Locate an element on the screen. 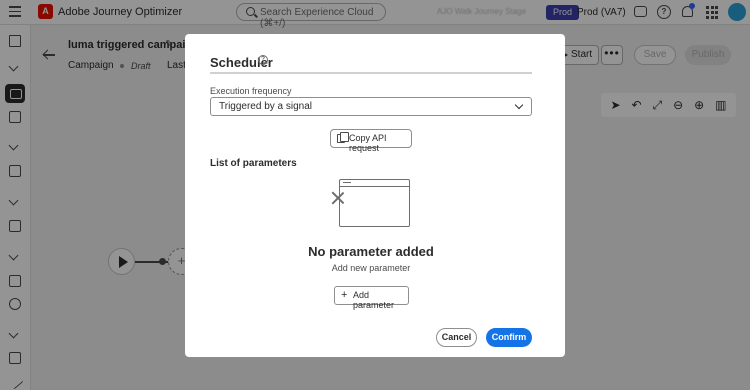 Image resolution: width=750 pixels, height=390 pixels. parameters-heading: List of parameters is located at coordinates (253, 163).